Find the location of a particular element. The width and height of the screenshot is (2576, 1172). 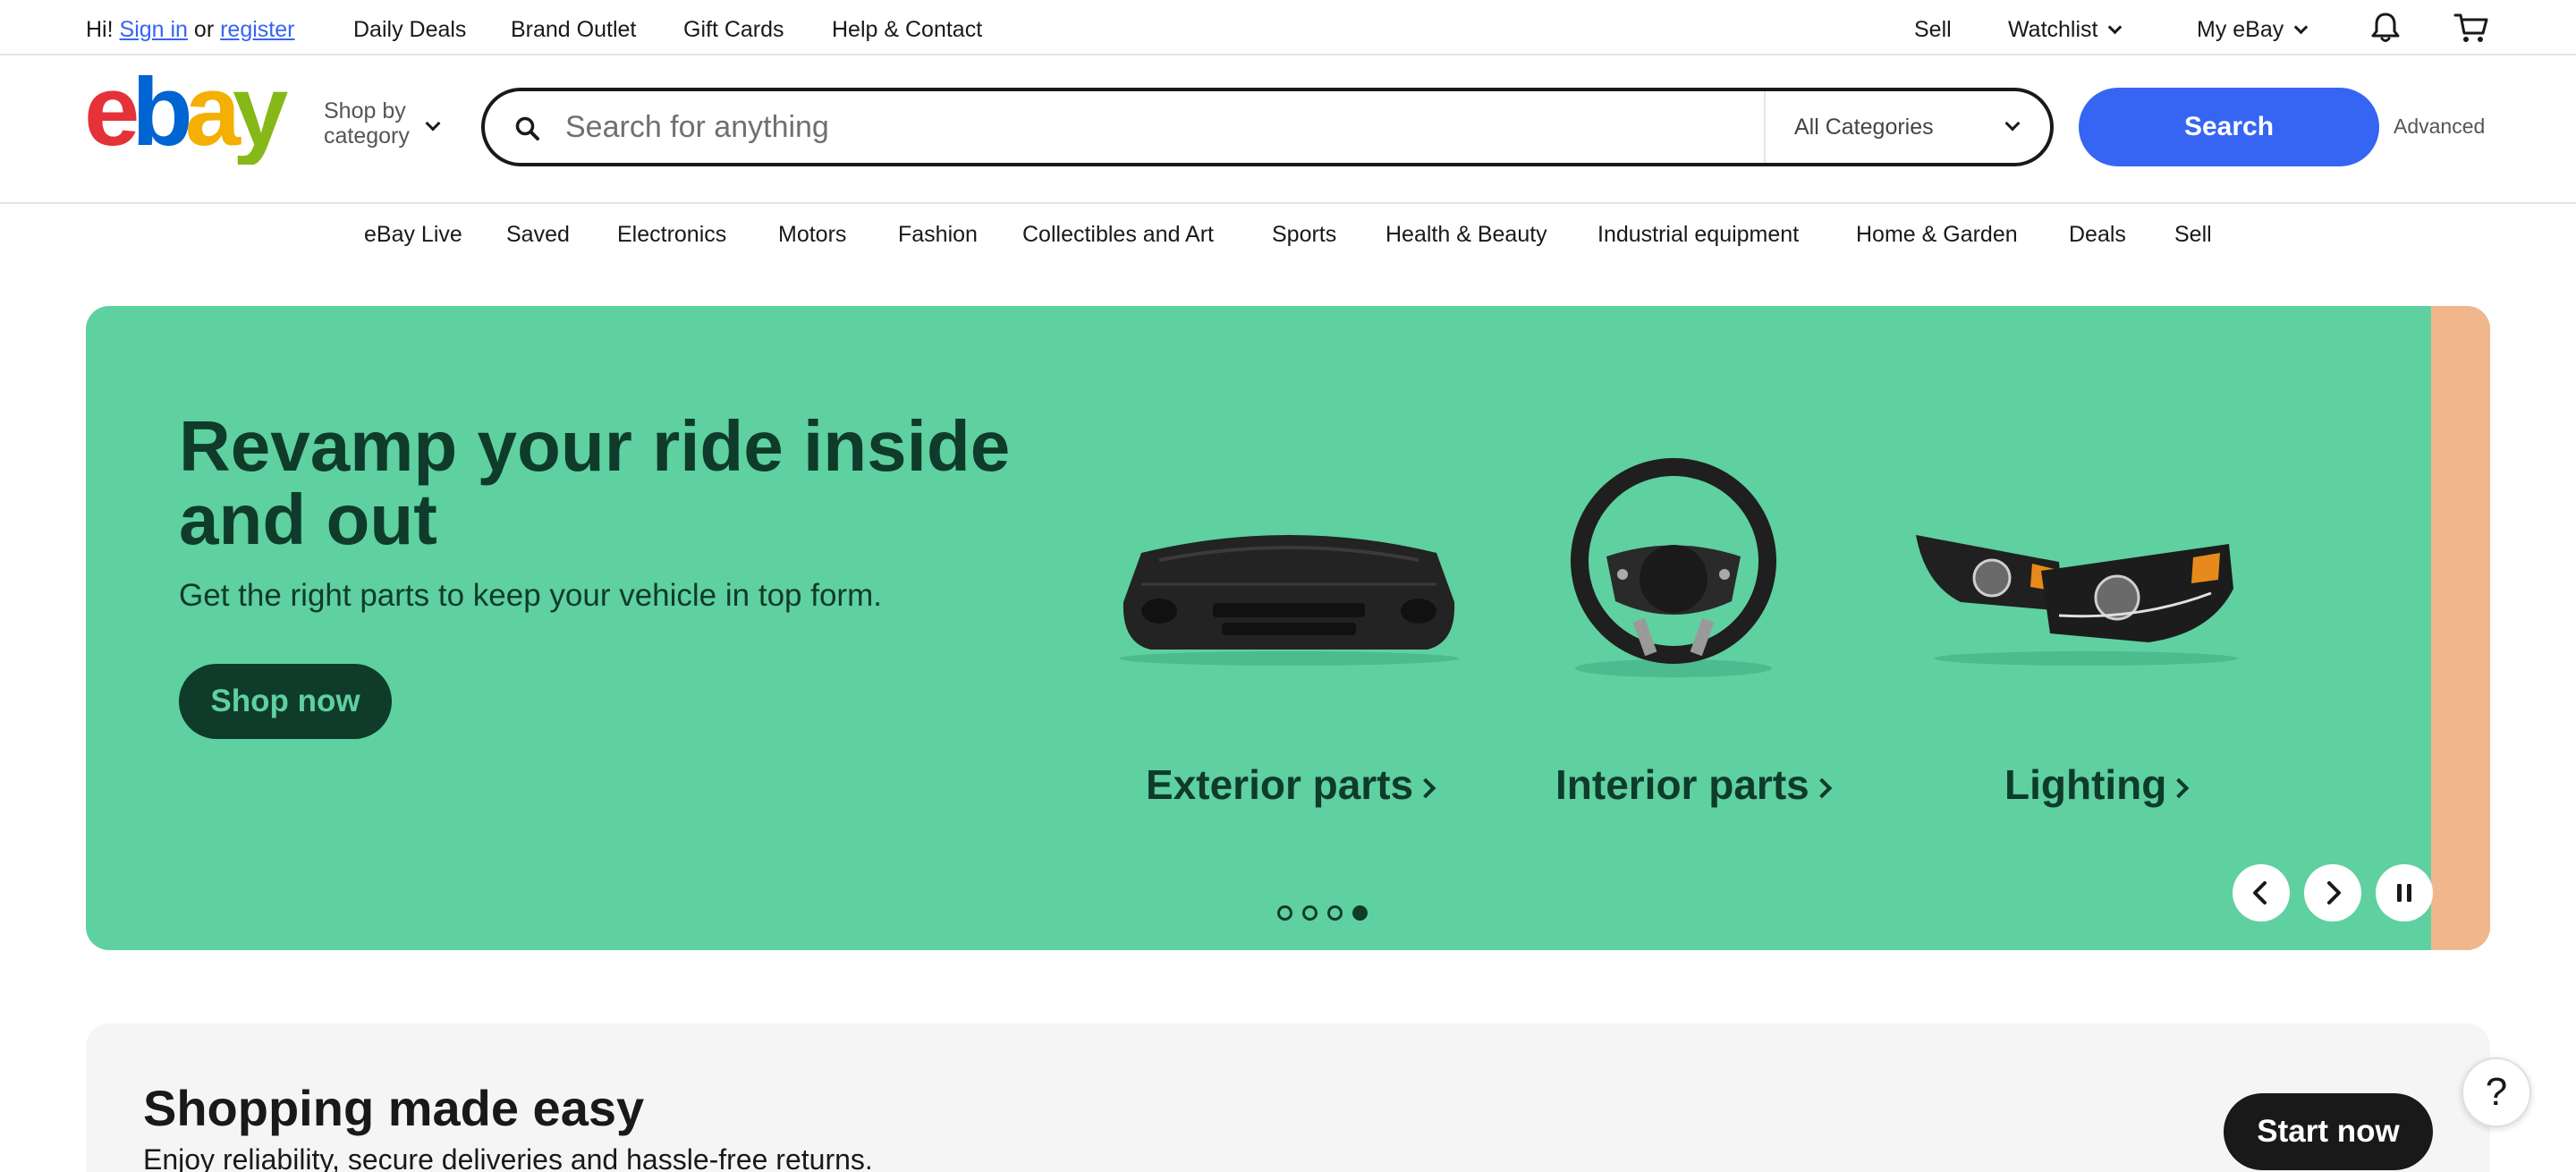

category-select-value: All Categories is located at coordinates (1864, 128).